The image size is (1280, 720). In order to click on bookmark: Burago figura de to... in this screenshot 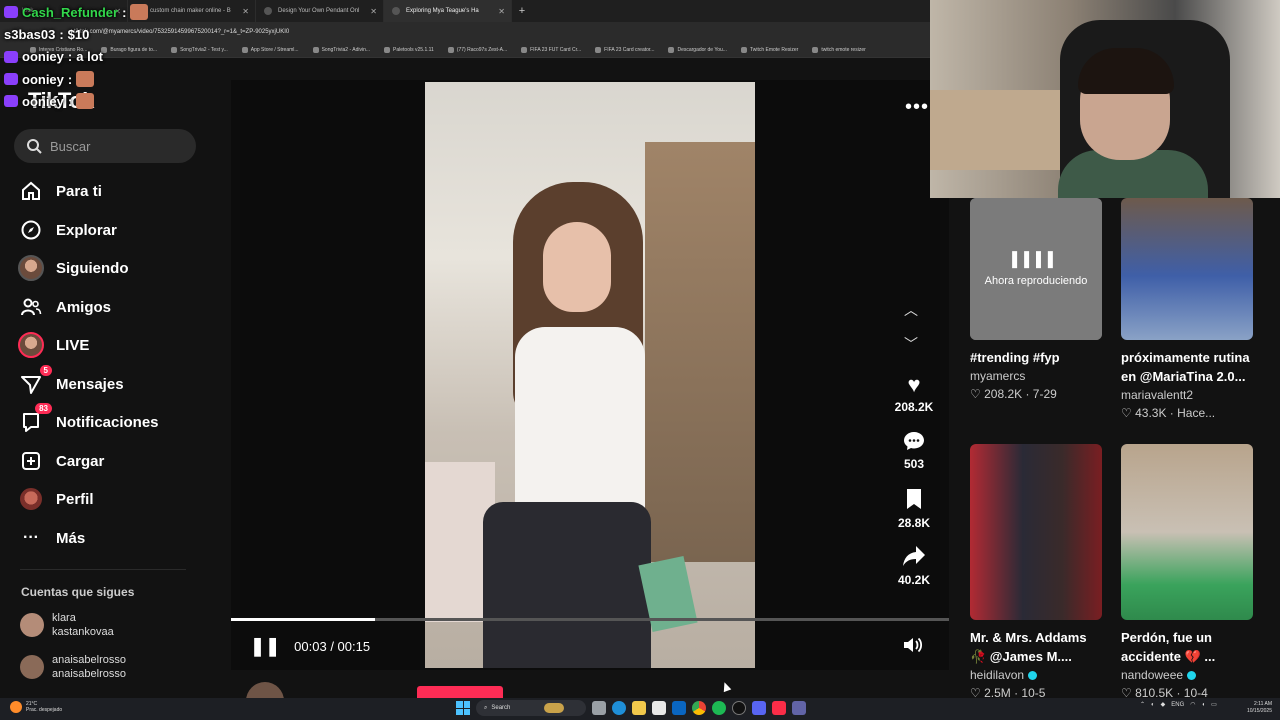, I will do `click(129, 49)`.